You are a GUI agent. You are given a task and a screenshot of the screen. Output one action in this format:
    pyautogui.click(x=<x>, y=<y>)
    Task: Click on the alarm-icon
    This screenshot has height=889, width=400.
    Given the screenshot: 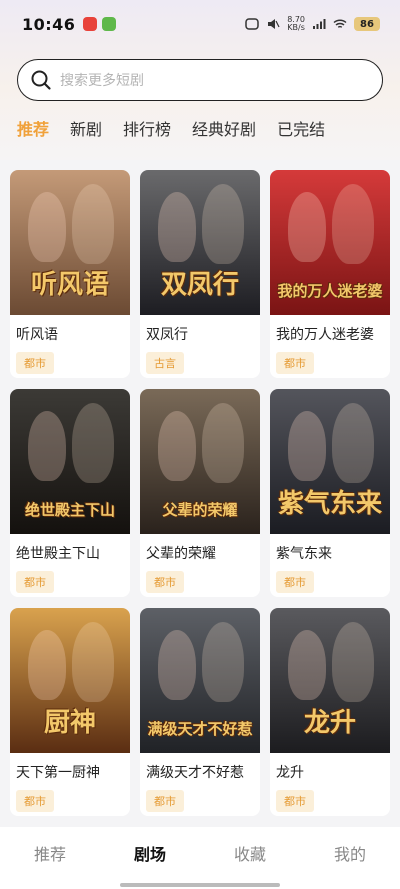 What is the action you would take?
    pyautogui.click(x=252, y=24)
    